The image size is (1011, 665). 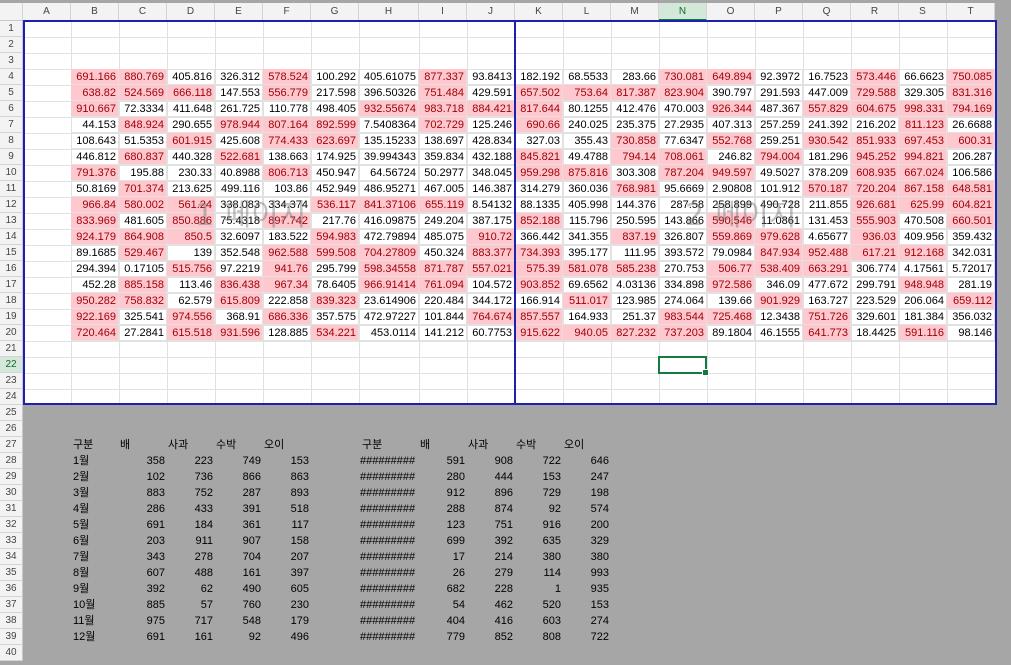 I want to click on cell-R8: 851.933, so click(x=875, y=141).